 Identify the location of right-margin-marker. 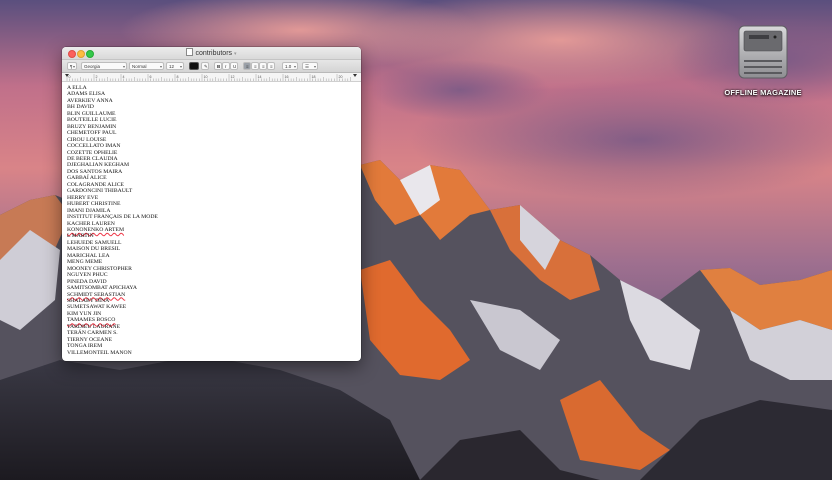
(355, 75).